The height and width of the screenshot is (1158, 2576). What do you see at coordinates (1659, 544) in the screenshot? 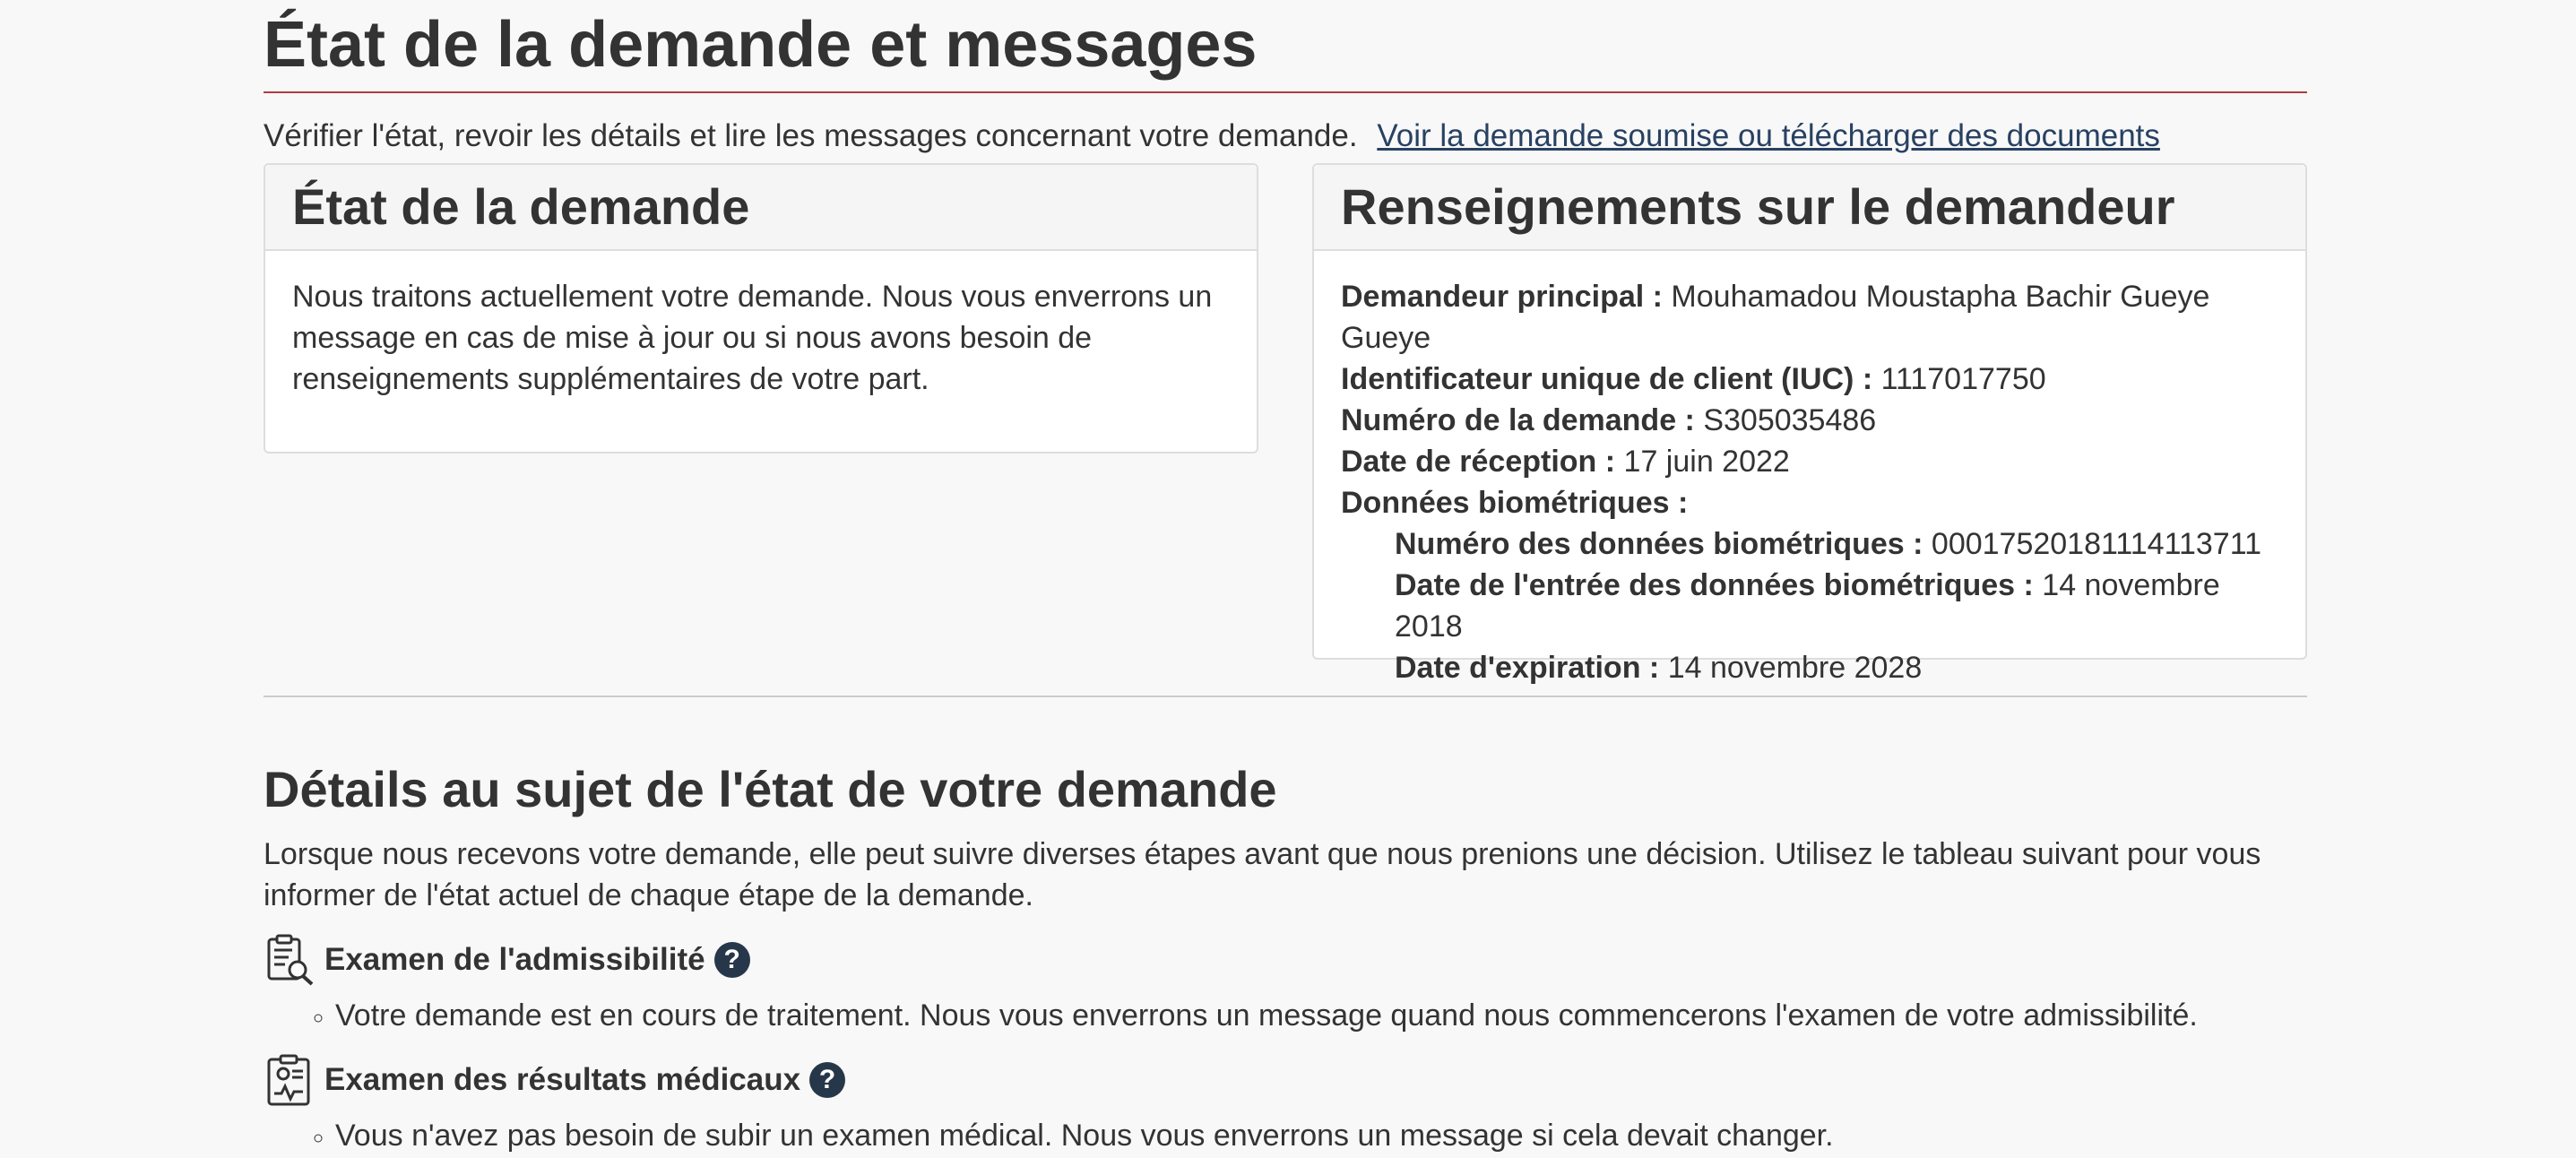
I see `biometrics-number-label: Numéro des données biométriques :` at bounding box center [1659, 544].